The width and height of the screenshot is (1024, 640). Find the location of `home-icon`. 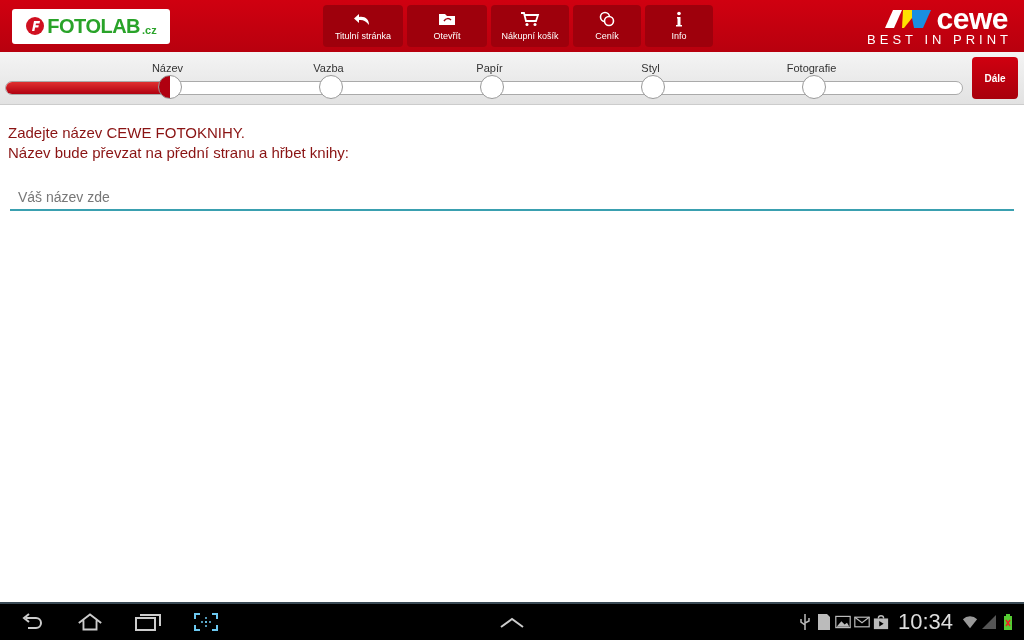

home-icon is located at coordinates (90, 622).